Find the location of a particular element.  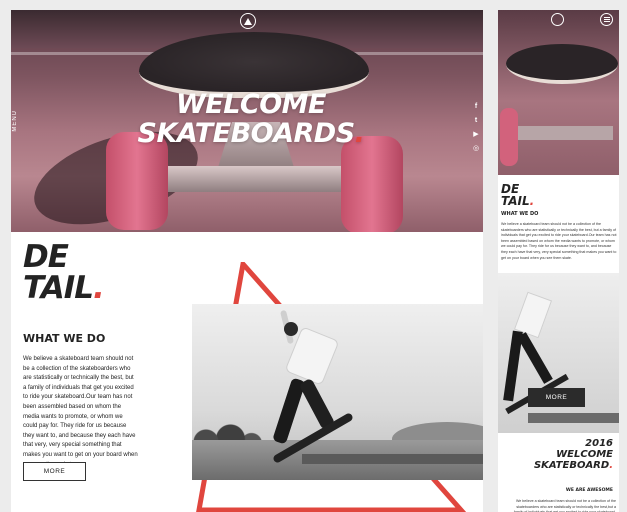

mobile-photo-leg-right is located at coordinates (535, 358).